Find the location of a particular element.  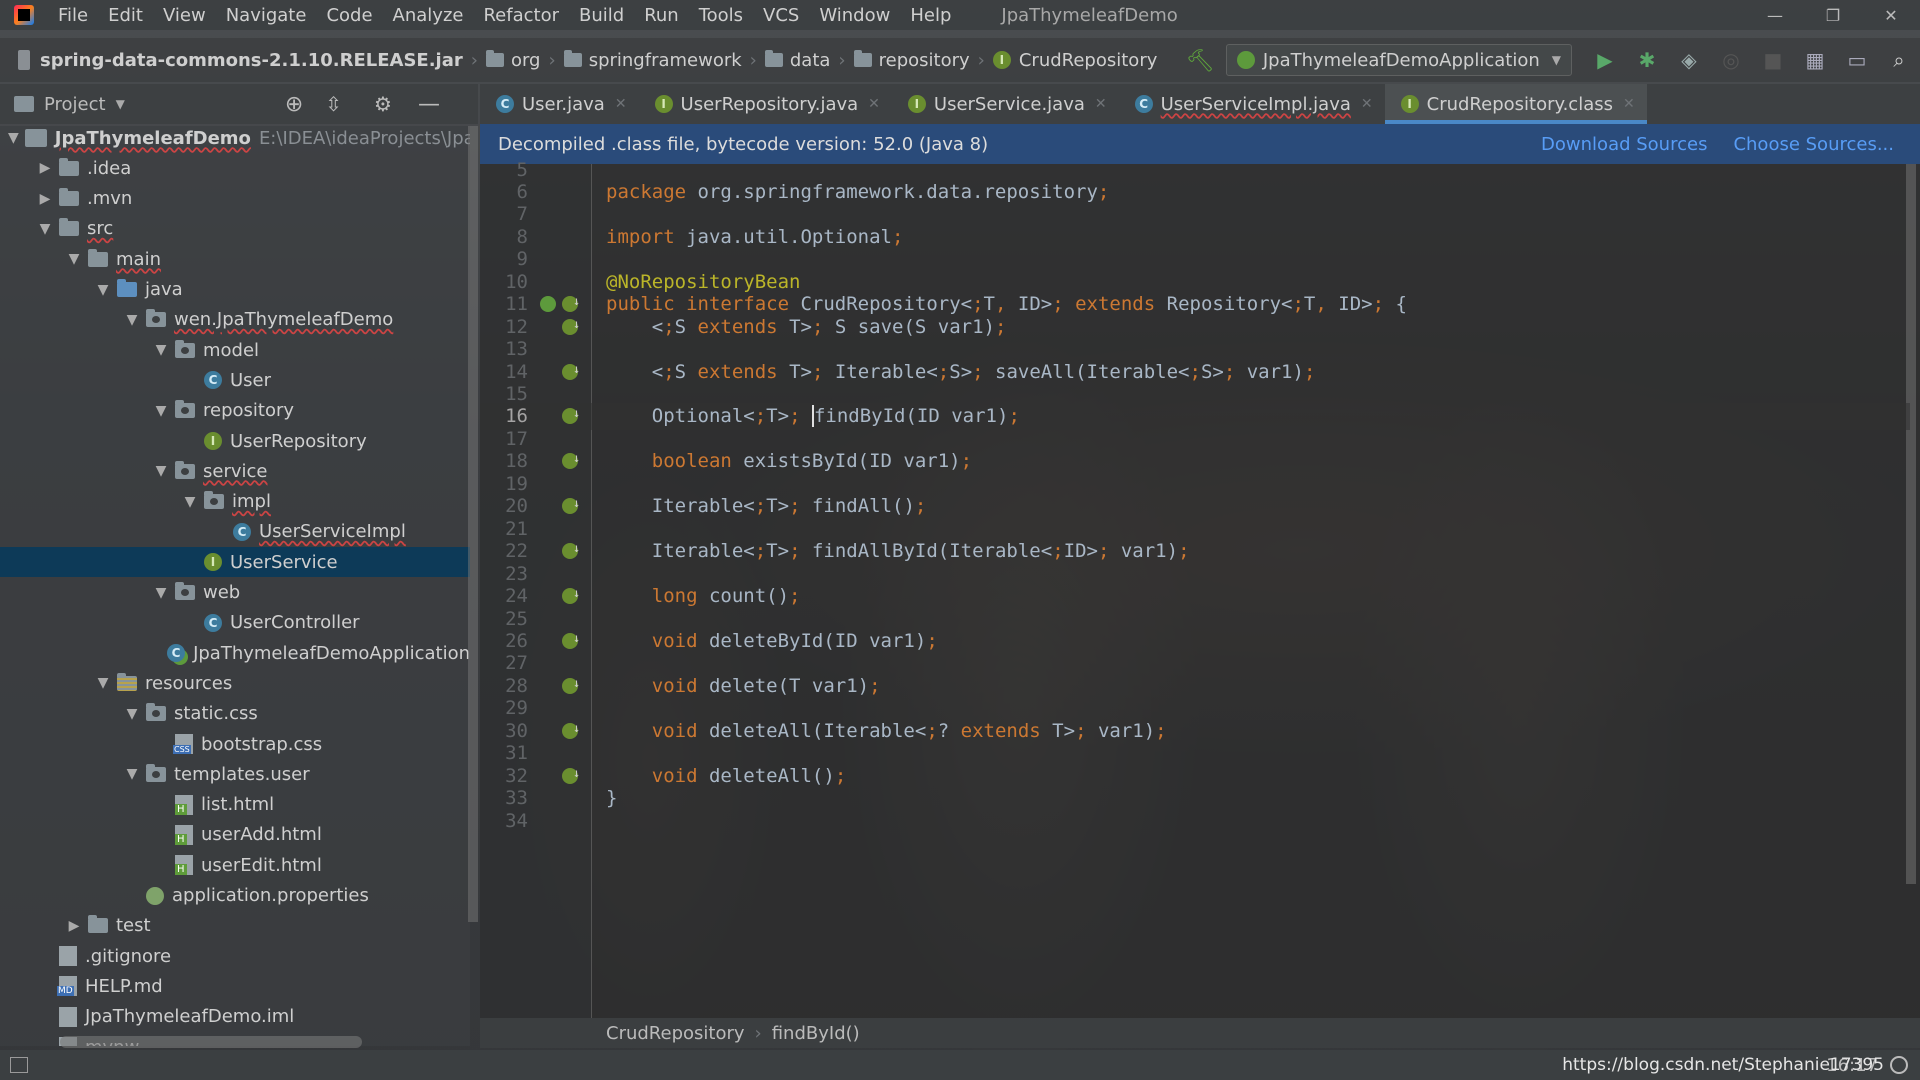

tree-item: C UserServiceImpl is located at coordinates (235, 532).